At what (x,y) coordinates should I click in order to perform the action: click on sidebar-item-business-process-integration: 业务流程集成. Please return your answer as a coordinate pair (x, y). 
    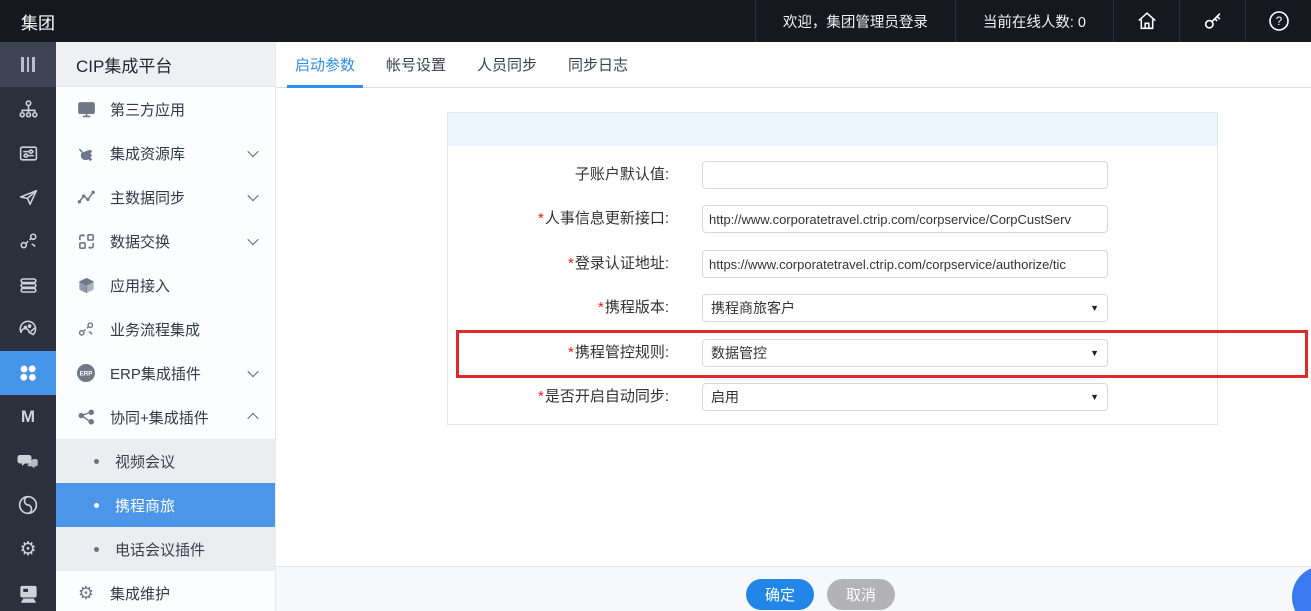
    Looking at the image, I should click on (165, 329).